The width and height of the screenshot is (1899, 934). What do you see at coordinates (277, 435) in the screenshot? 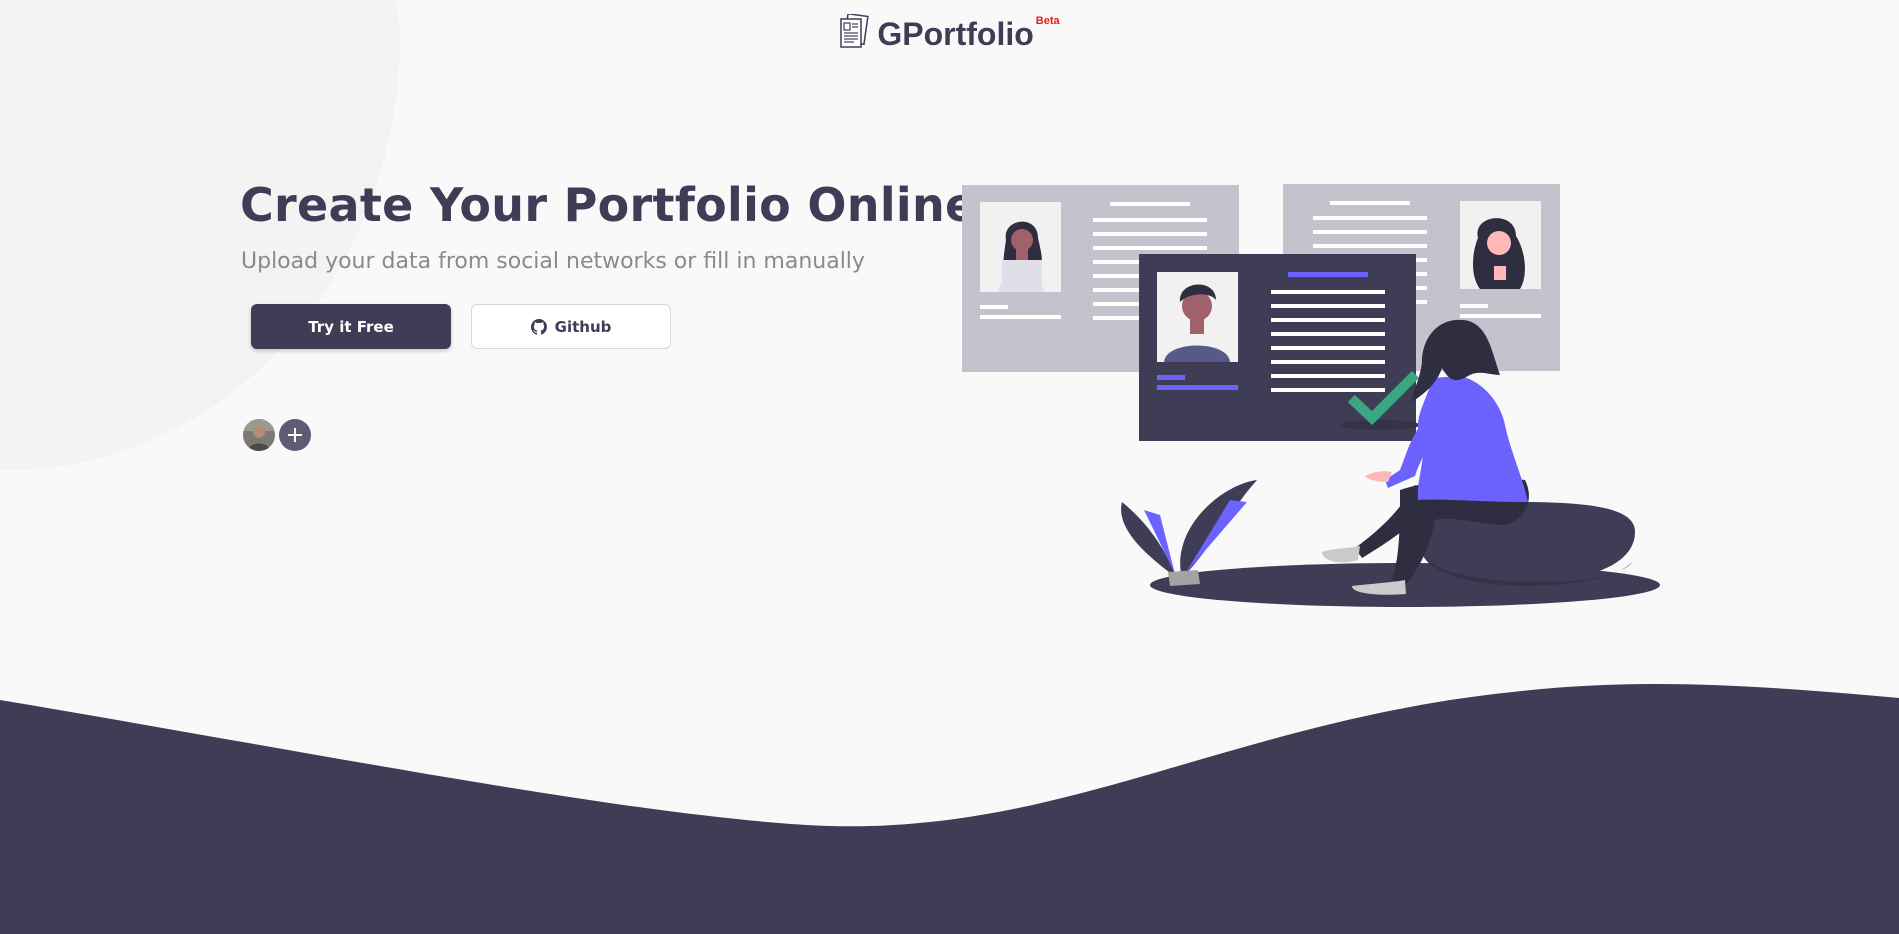
I see `user-avatars` at bounding box center [277, 435].